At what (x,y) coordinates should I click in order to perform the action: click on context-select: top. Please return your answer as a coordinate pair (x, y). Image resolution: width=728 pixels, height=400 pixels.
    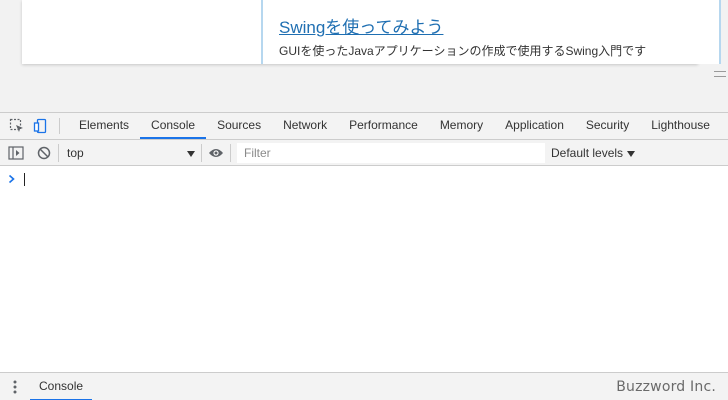
    Looking at the image, I should click on (130, 153).